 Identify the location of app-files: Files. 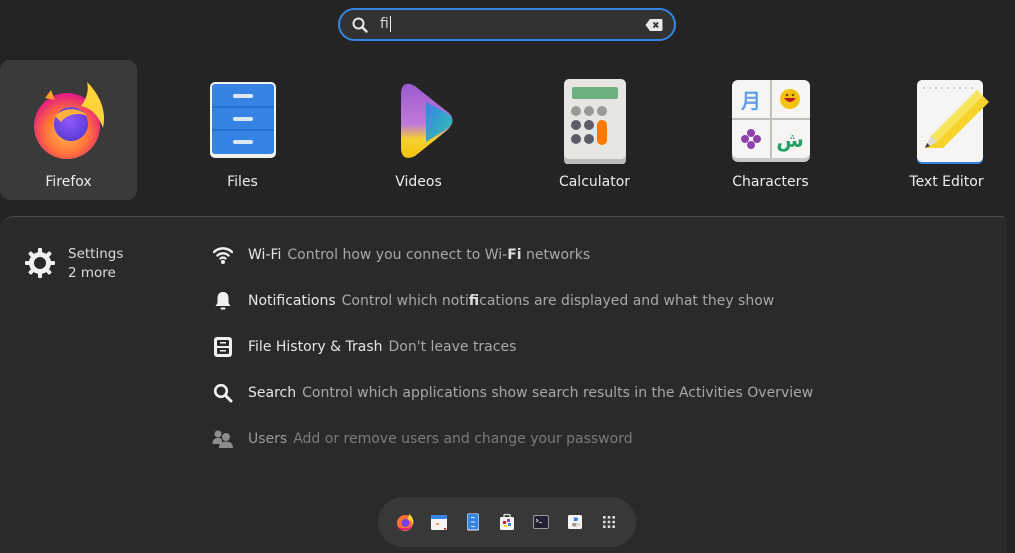
(242, 130).